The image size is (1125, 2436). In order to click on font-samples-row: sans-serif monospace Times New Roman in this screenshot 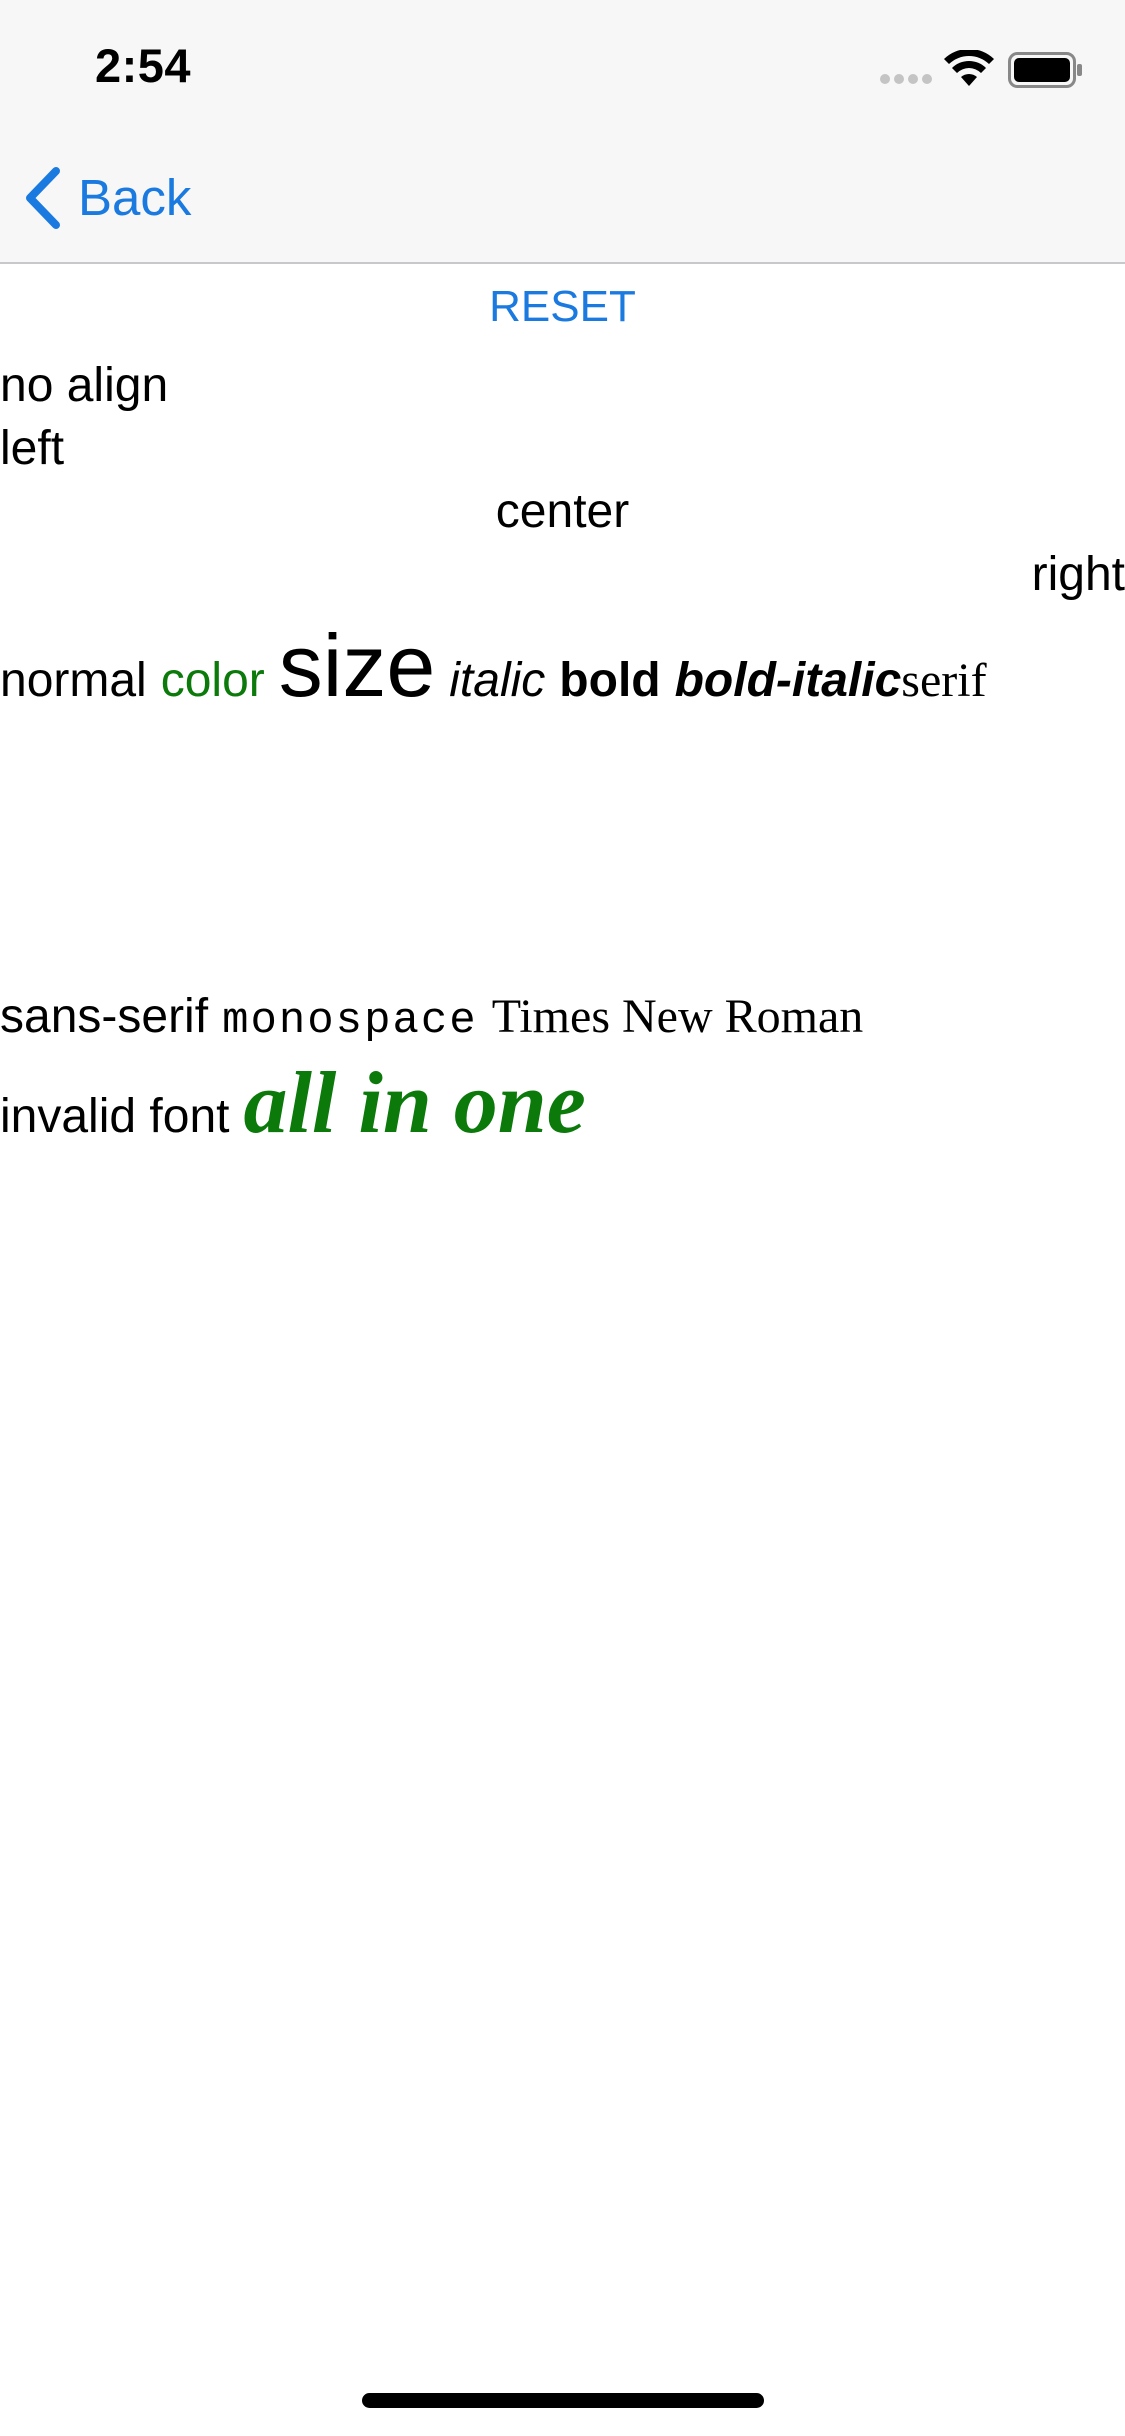, I will do `click(431, 1019)`.